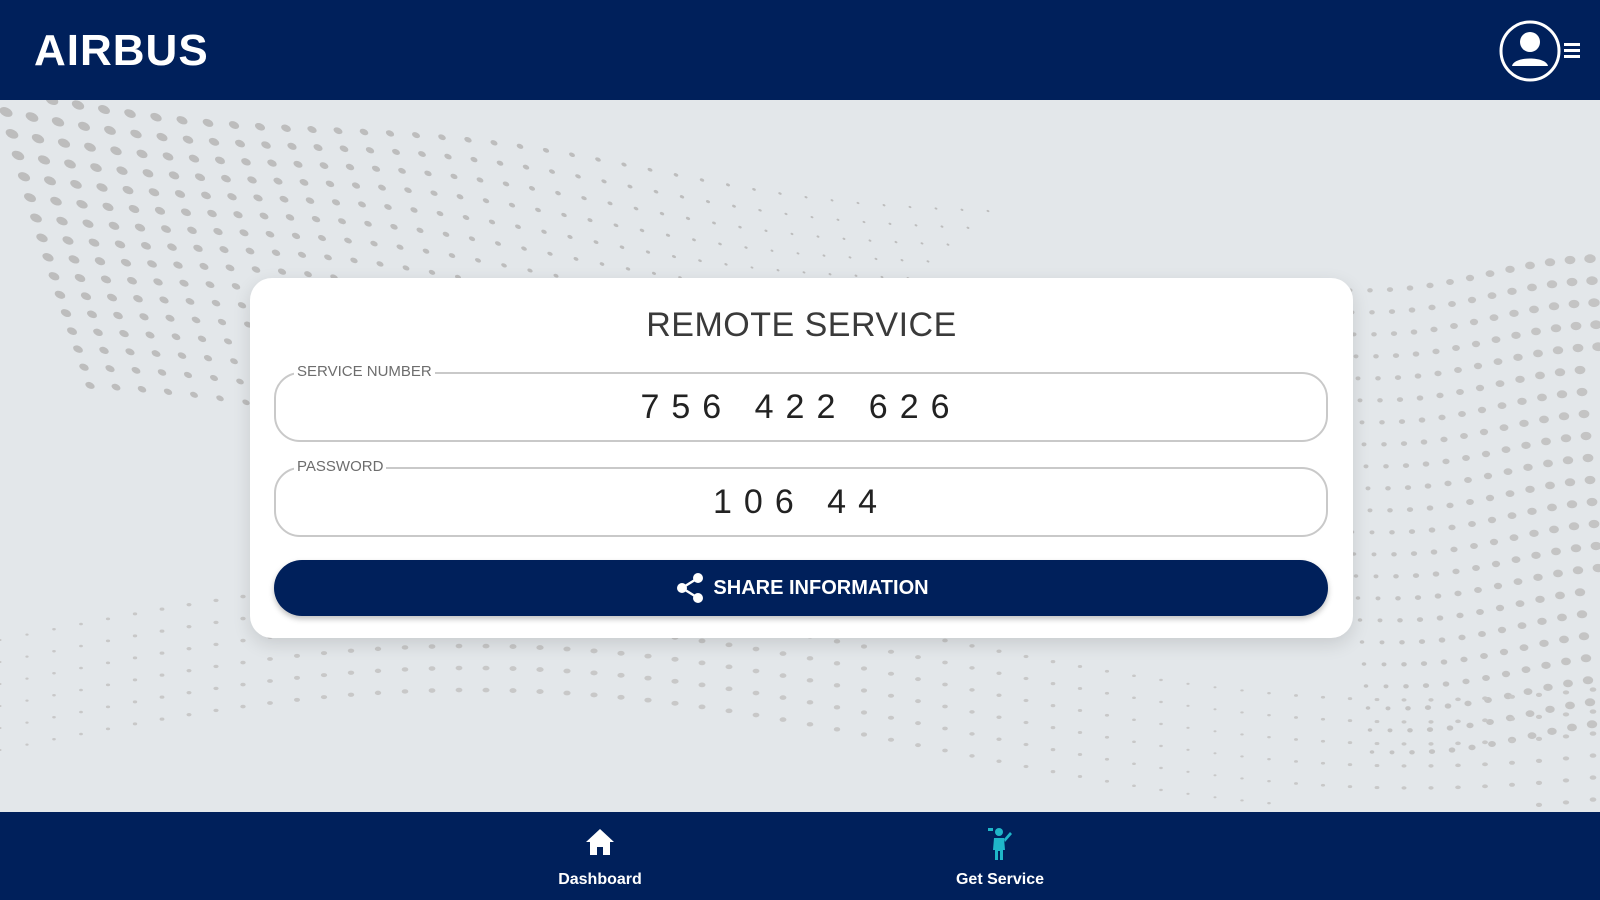 This screenshot has width=1600, height=900. I want to click on share-information-button: SHARE INFORMATION, so click(801, 588).